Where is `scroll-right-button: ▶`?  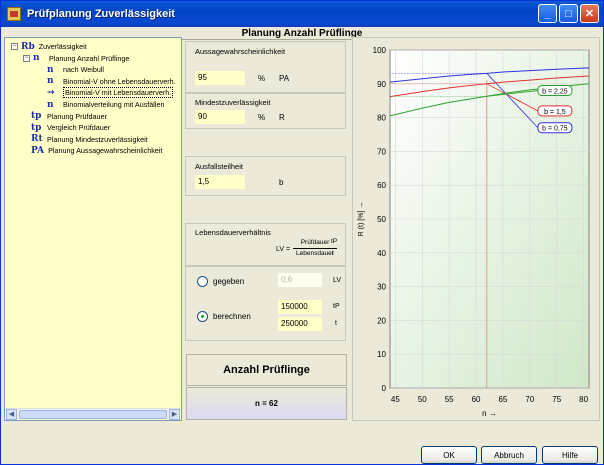 scroll-right-button: ▶ is located at coordinates (174, 414).